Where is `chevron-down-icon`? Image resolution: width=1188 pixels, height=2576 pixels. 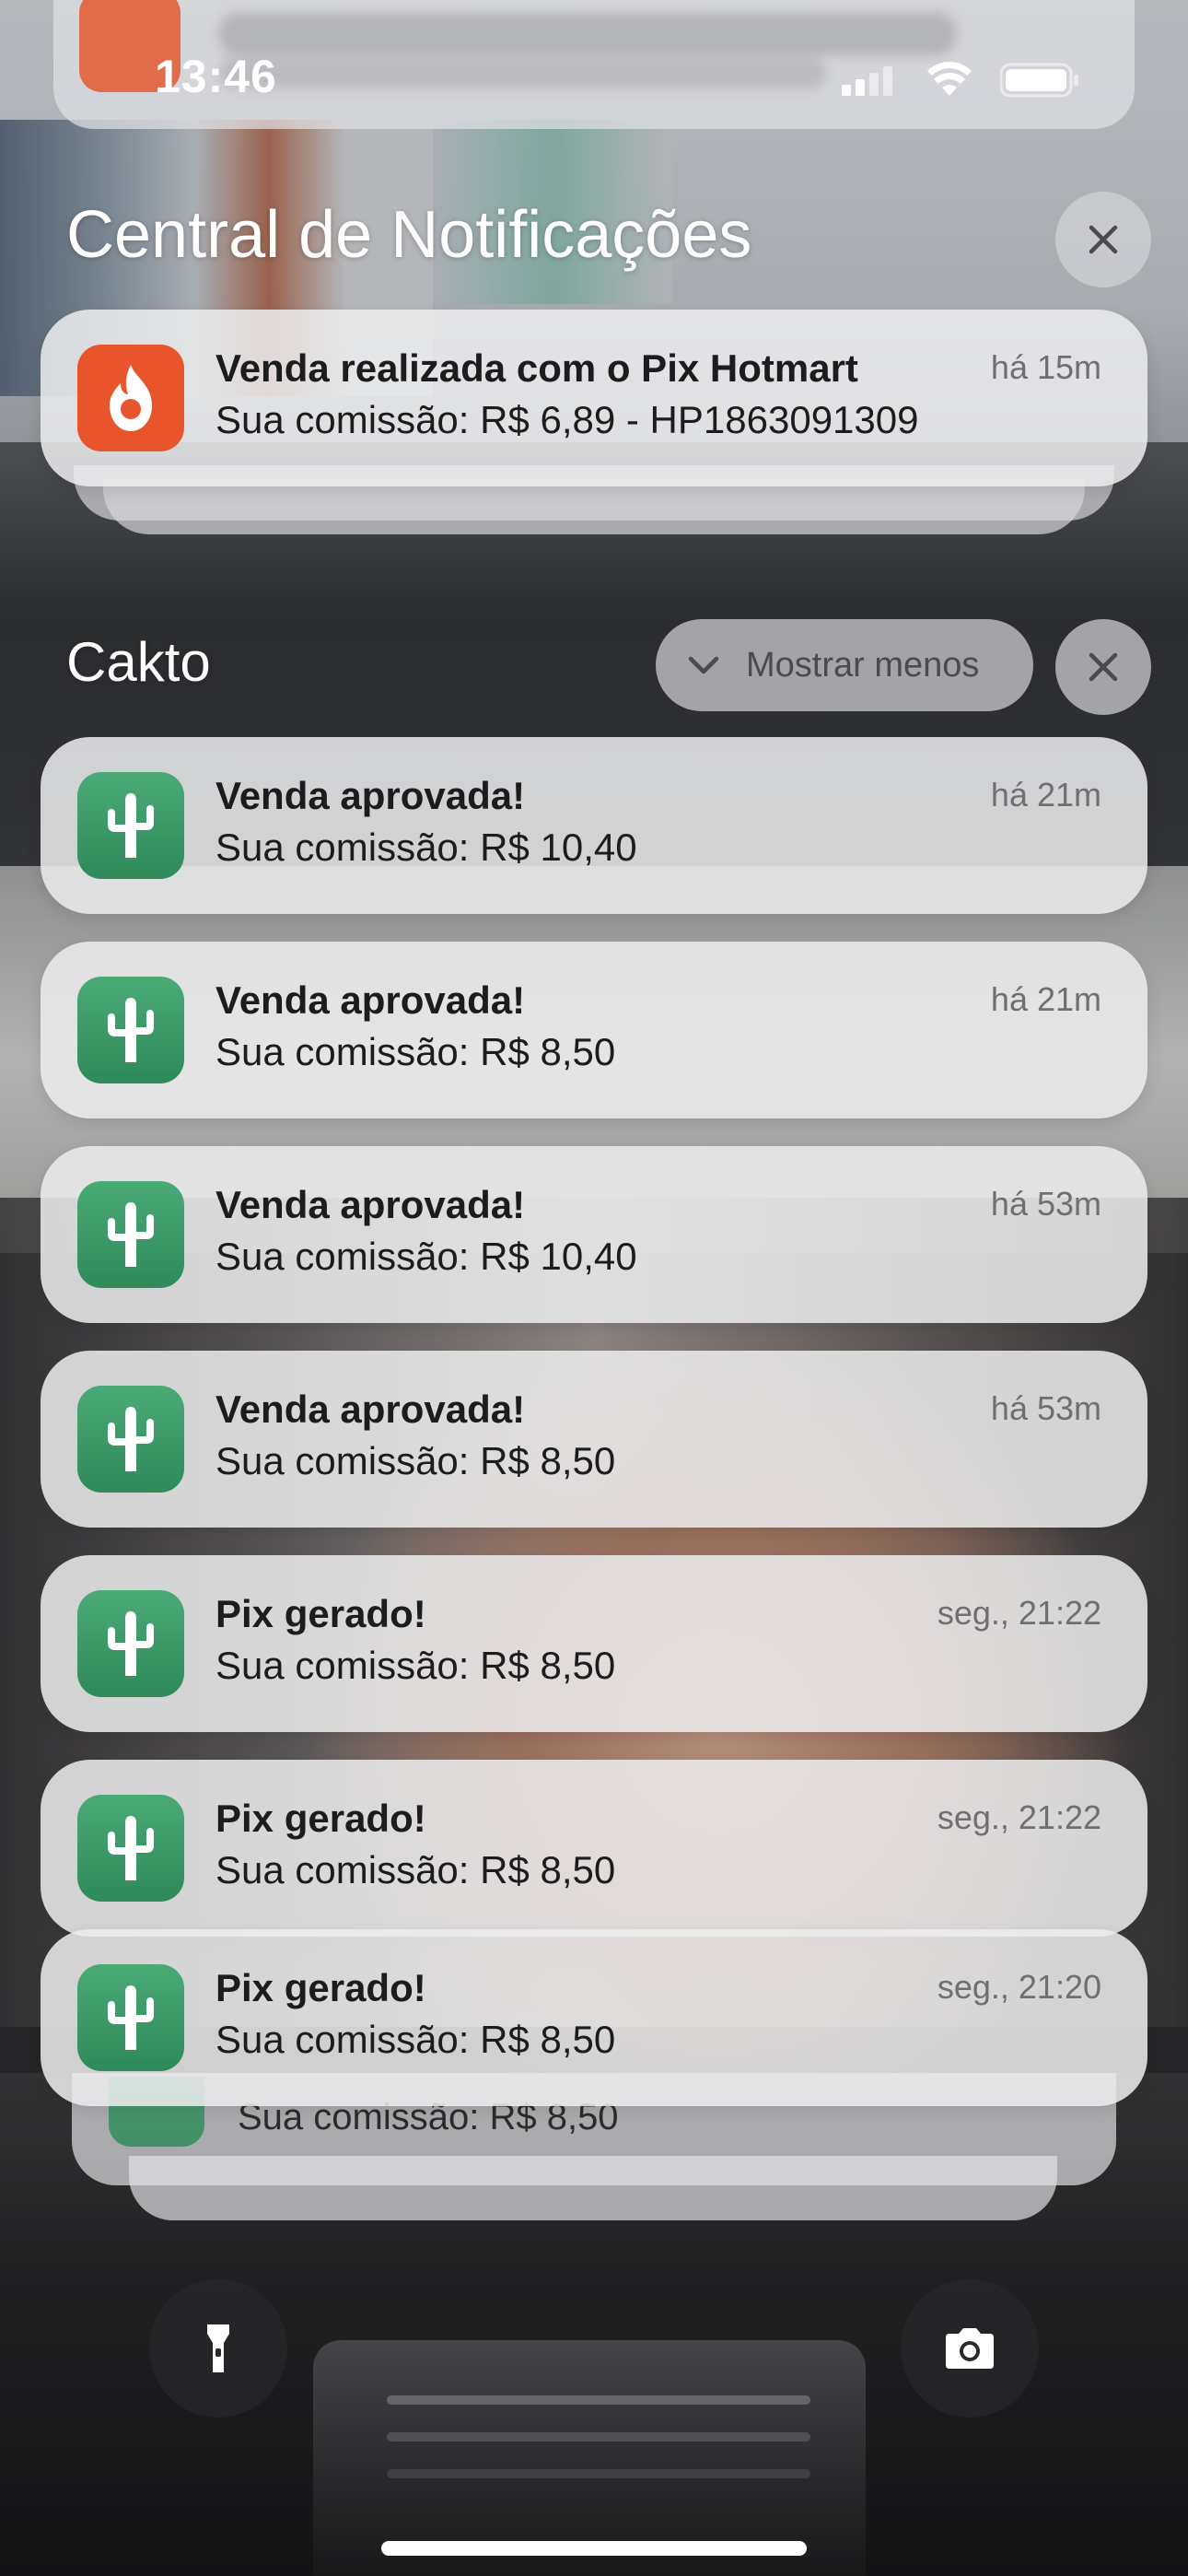
chevron-down-icon is located at coordinates (703, 665).